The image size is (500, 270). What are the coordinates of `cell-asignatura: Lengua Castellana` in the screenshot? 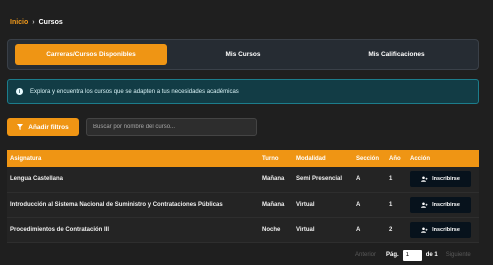 It's located at (37, 179).